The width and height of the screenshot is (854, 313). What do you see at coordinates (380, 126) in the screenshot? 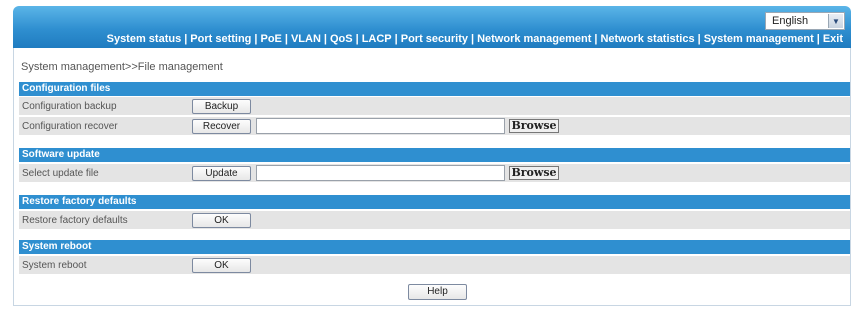
I see `recover-file-input` at bounding box center [380, 126].